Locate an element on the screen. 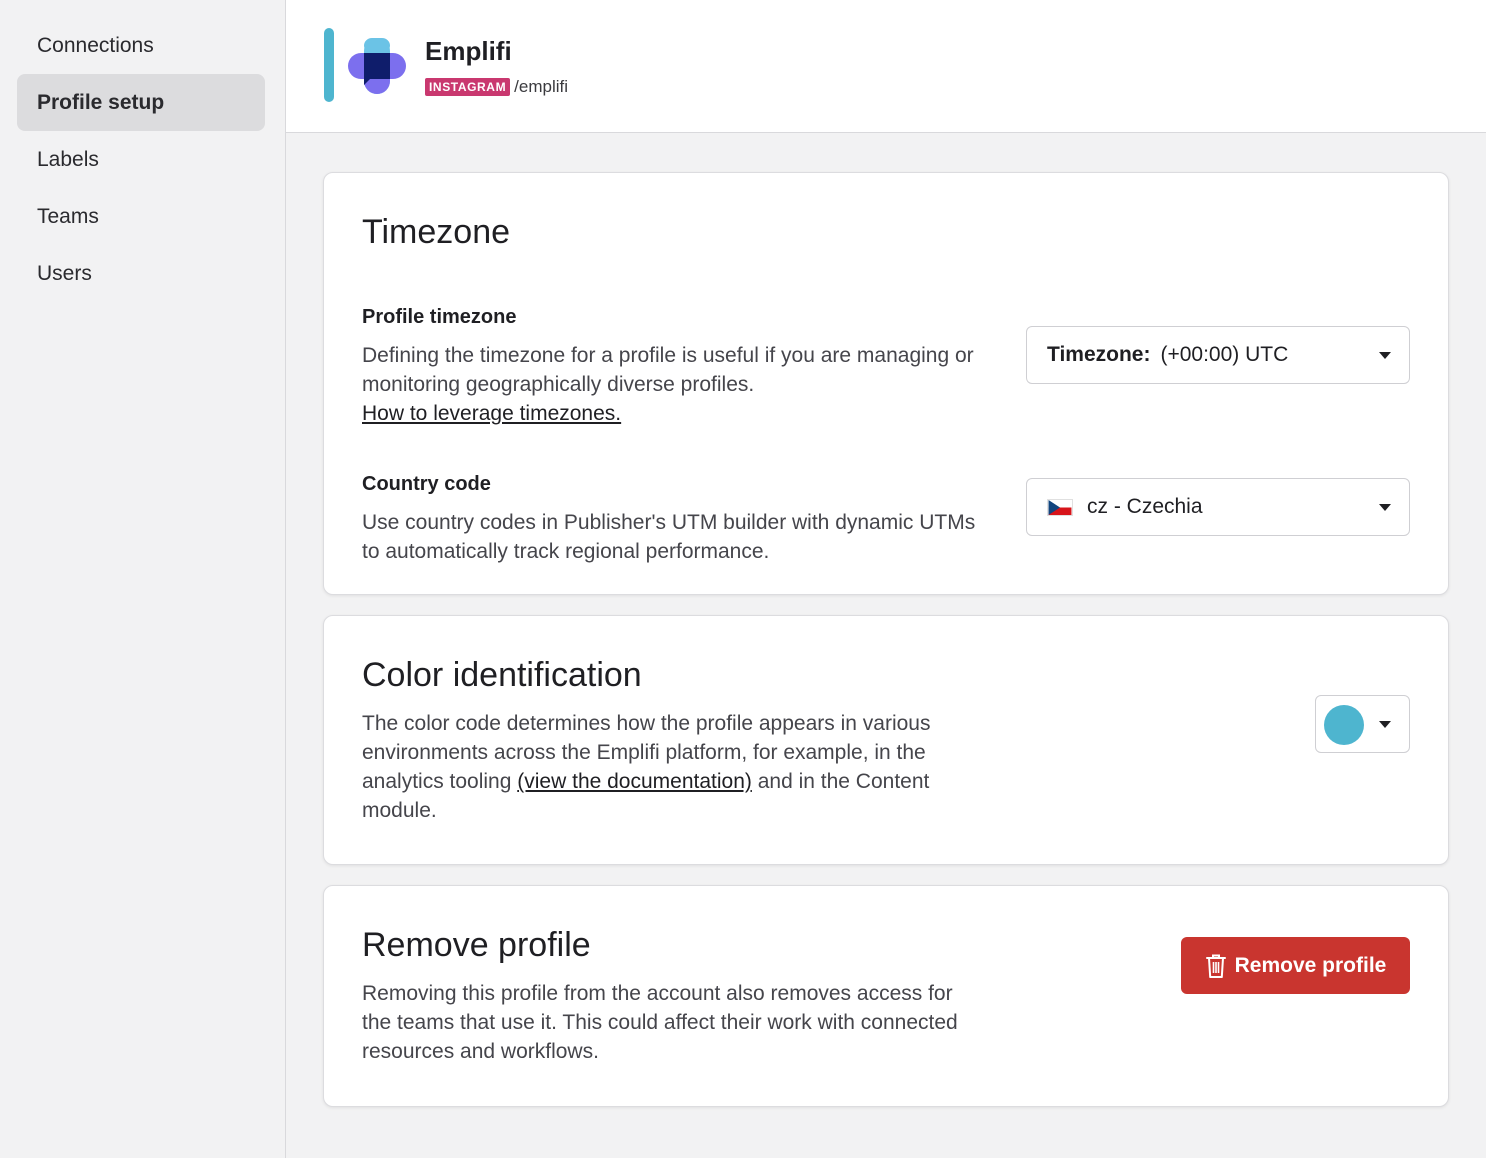 This screenshot has height=1158, width=1486. country-code-select: cz - Czechia is located at coordinates (1218, 507).